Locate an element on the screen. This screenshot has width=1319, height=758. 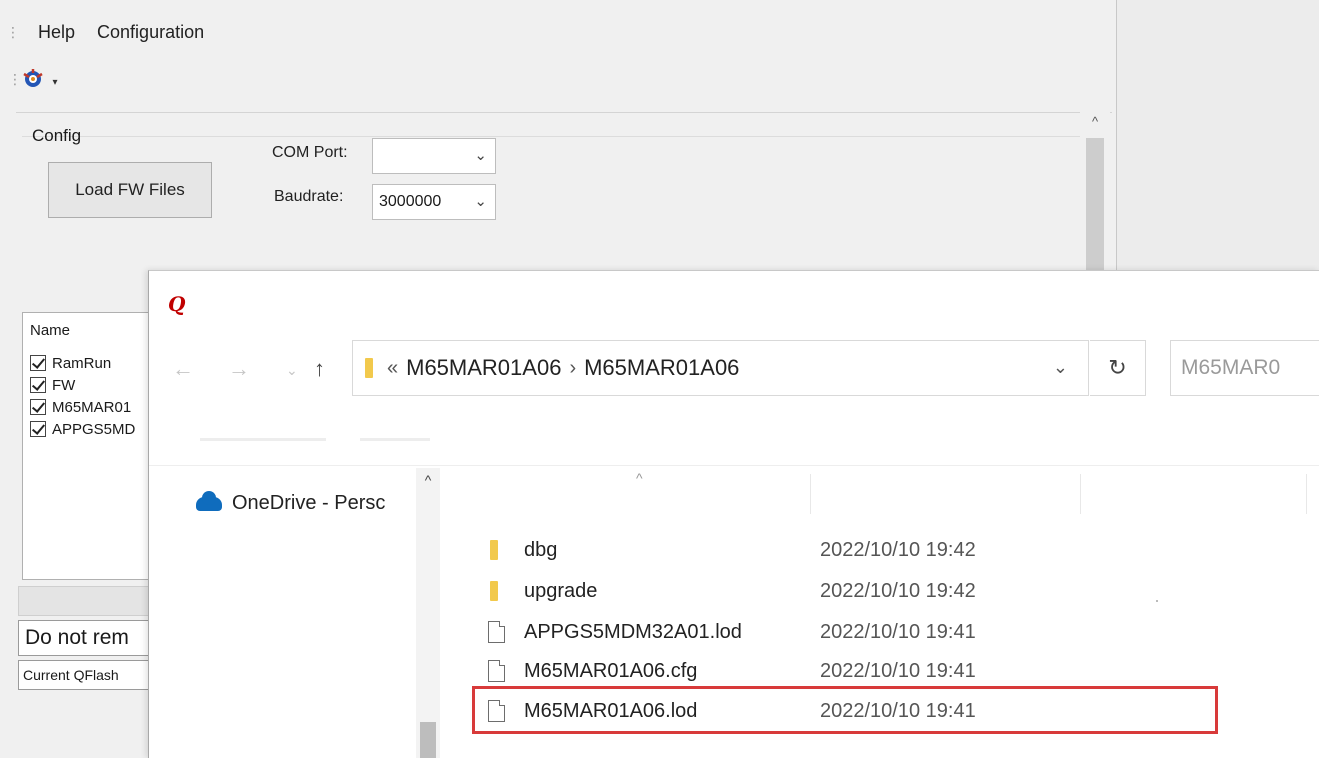
file-list-header is located at coordinates (879, 493).